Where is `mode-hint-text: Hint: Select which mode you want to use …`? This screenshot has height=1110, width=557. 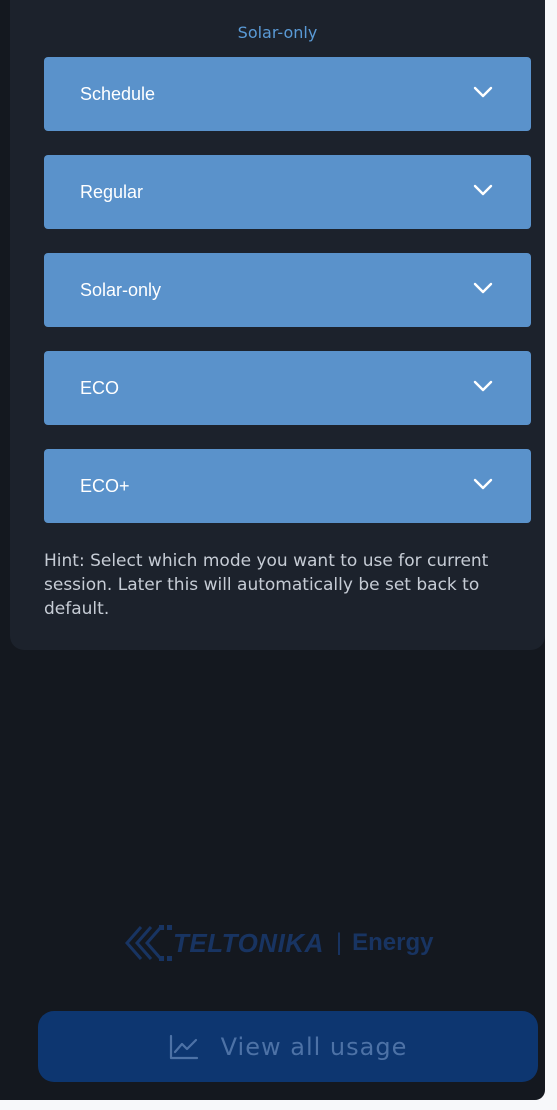
mode-hint-text: Hint: Select which mode you want to use … is located at coordinates (266, 585).